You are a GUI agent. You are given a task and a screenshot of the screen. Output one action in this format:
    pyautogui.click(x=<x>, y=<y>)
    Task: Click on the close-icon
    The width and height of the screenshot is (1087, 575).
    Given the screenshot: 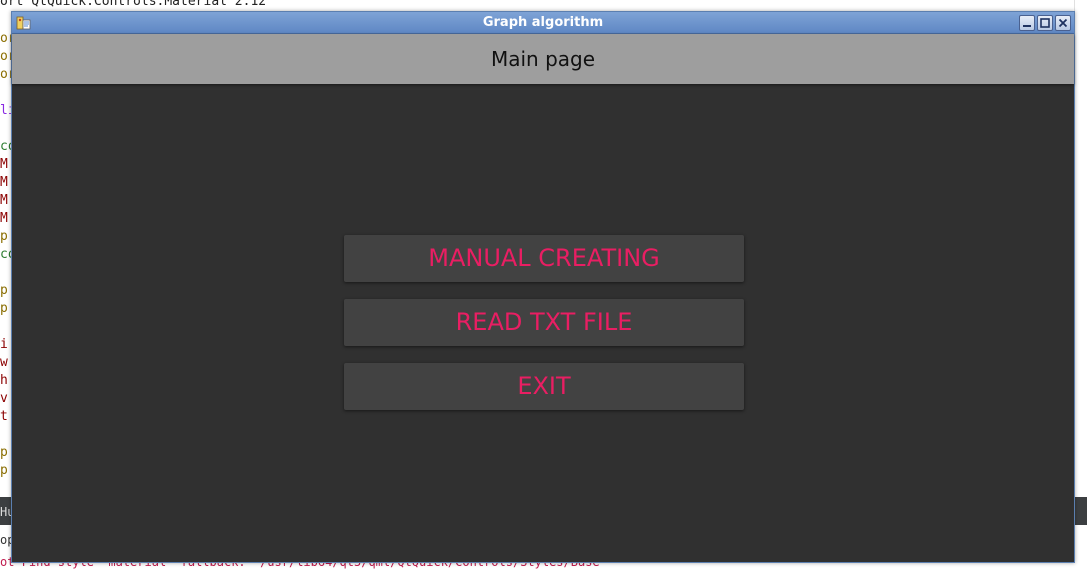 What is the action you would take?
    pyautogui.click(x=1063, y=23)
    